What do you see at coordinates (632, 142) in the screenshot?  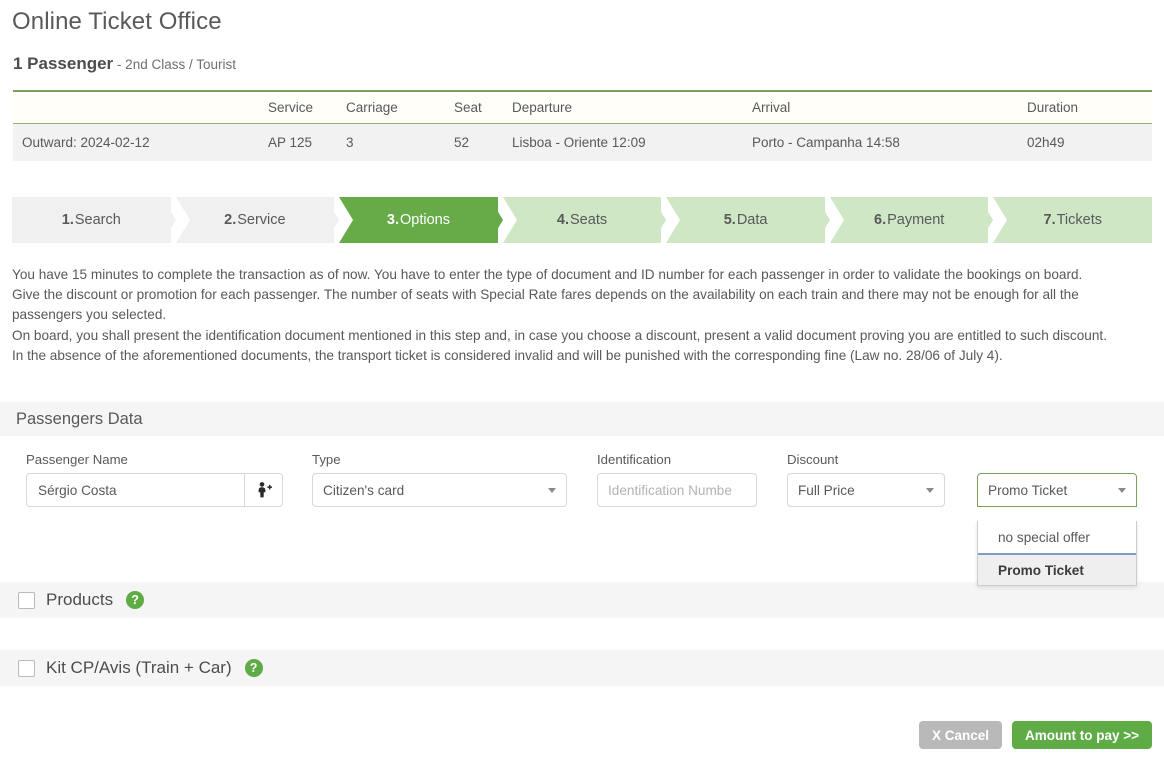 I see `cell-departure: Lisboa - Oriente 12:09` at bounding box center [632, 142].